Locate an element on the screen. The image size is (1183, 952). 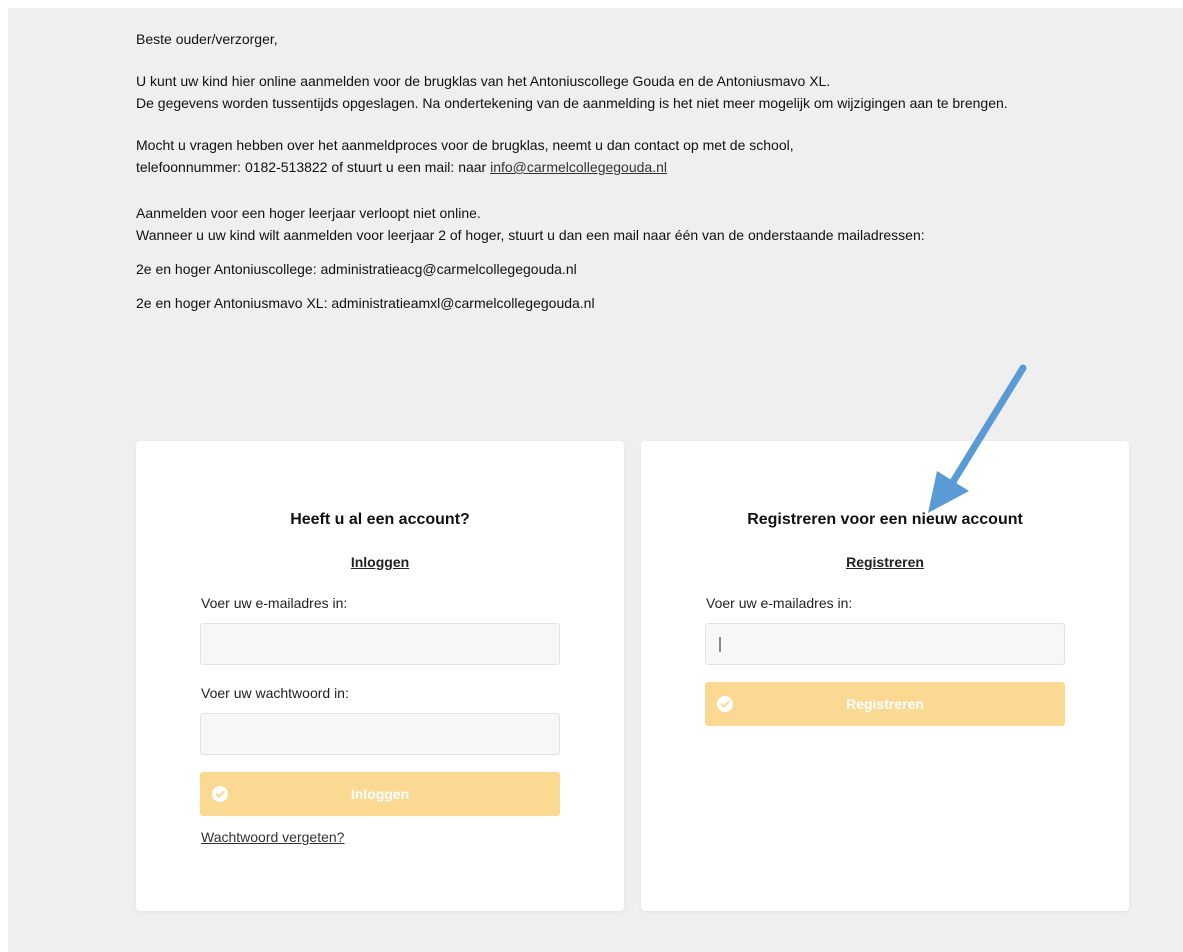
register-button-label: Registreren is located at coordinates (885, 704).